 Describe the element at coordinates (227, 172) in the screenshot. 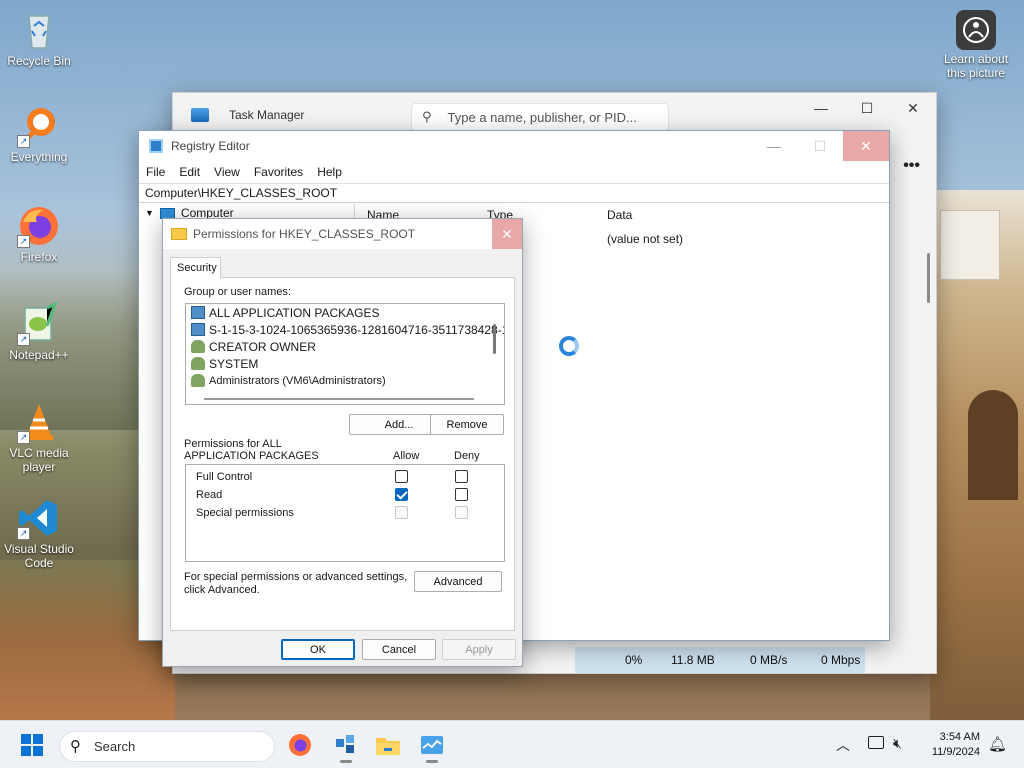

I see `menu-view: View` at that location.